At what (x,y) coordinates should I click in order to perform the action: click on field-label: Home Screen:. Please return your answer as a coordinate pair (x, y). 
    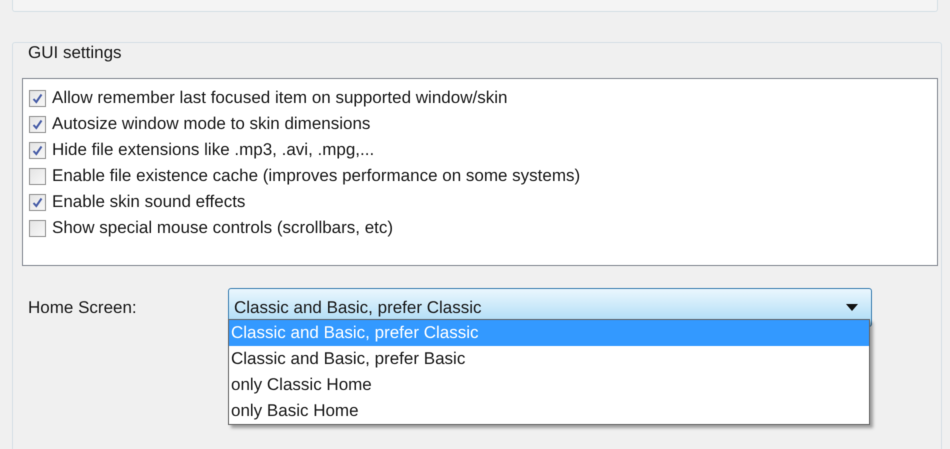
    Looking at the image, I should click on (83, 307).